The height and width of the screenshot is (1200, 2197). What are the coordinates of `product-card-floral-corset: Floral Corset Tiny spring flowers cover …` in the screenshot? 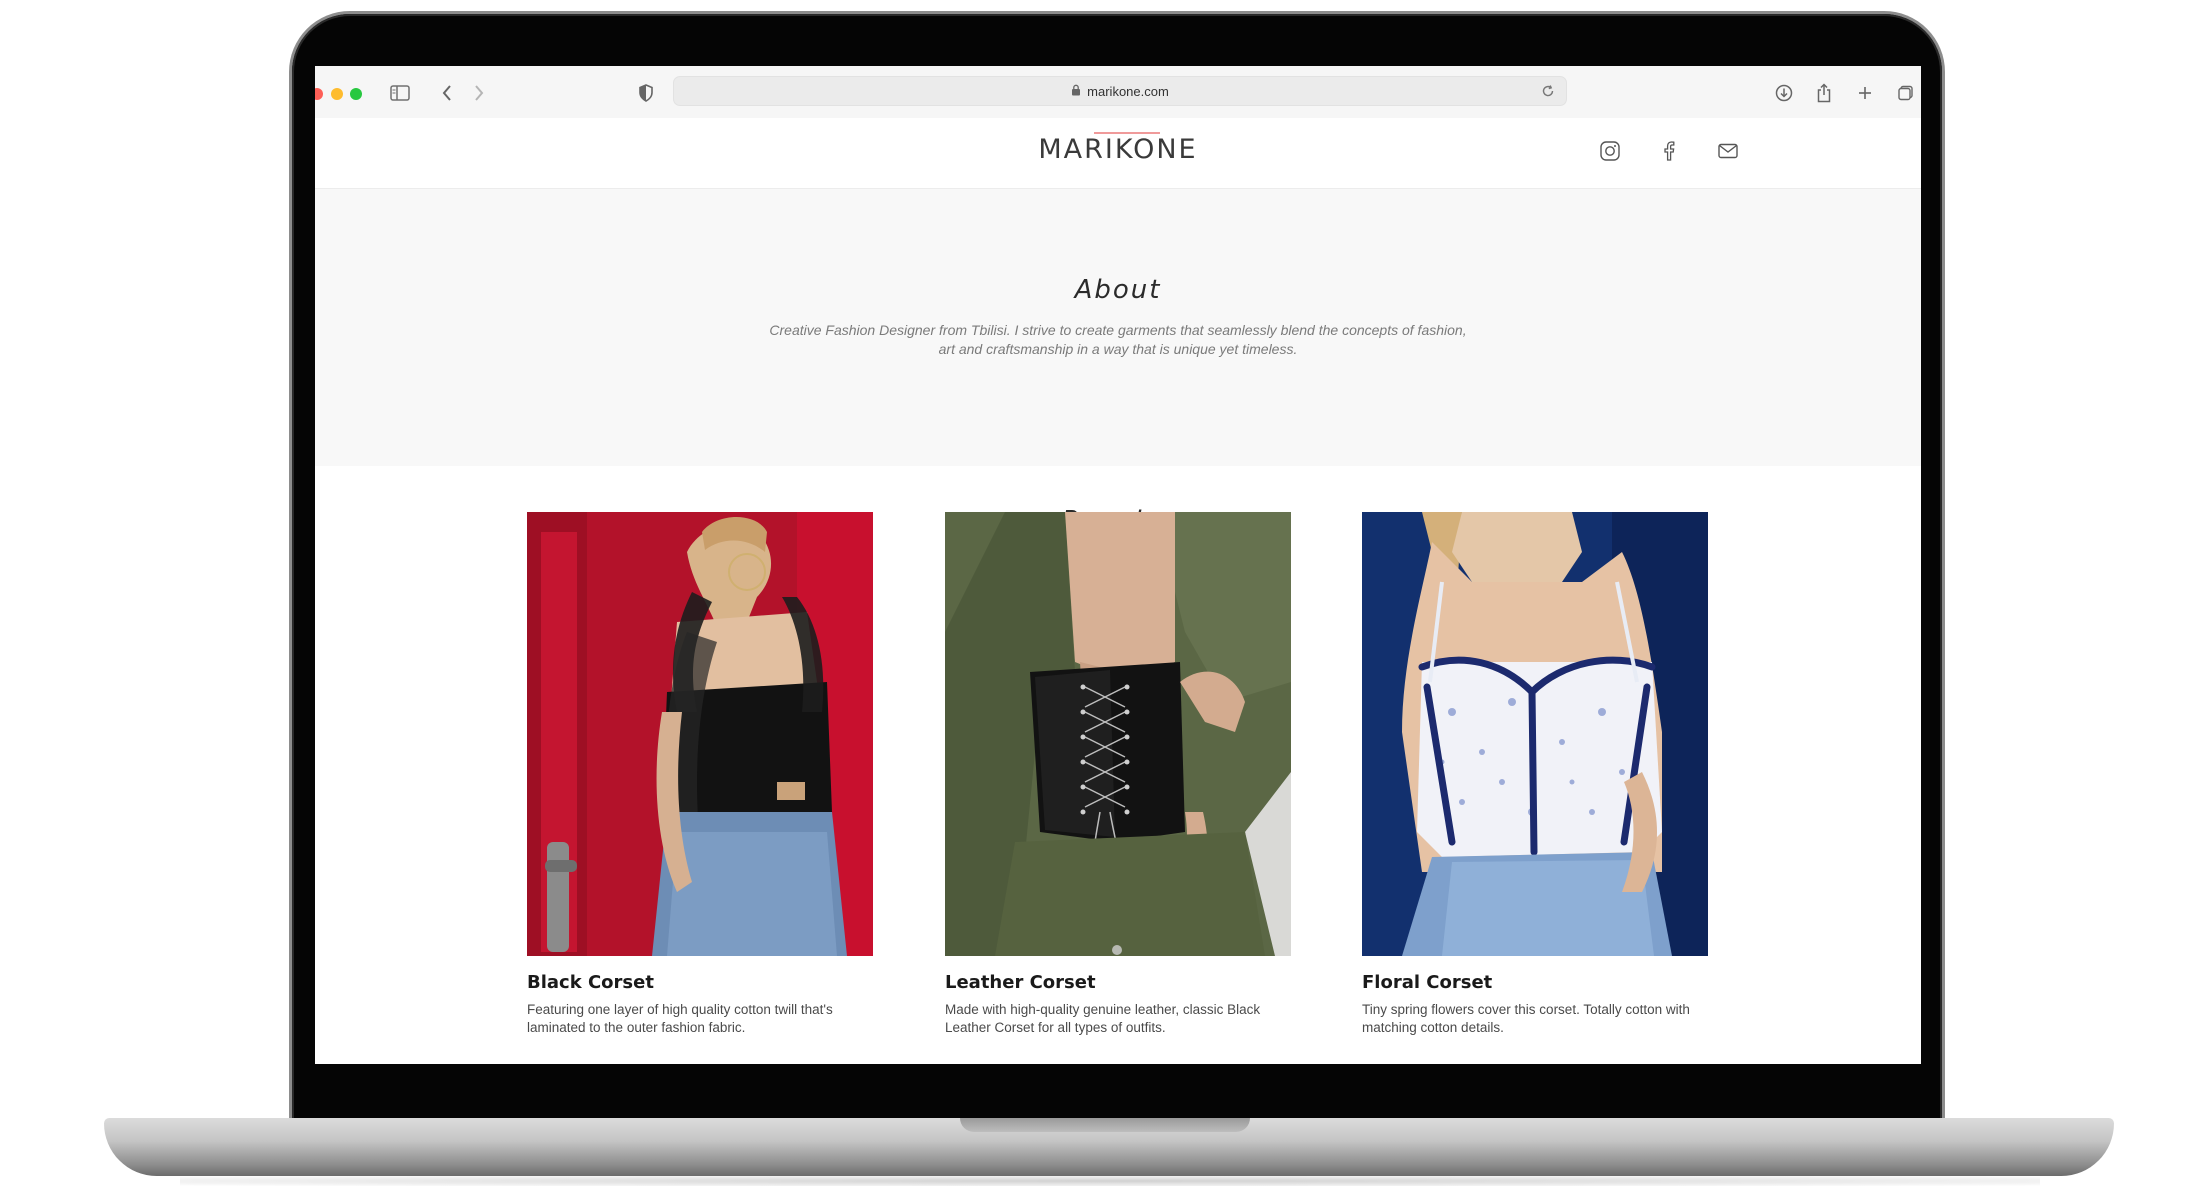 It's located at (1535, 782).